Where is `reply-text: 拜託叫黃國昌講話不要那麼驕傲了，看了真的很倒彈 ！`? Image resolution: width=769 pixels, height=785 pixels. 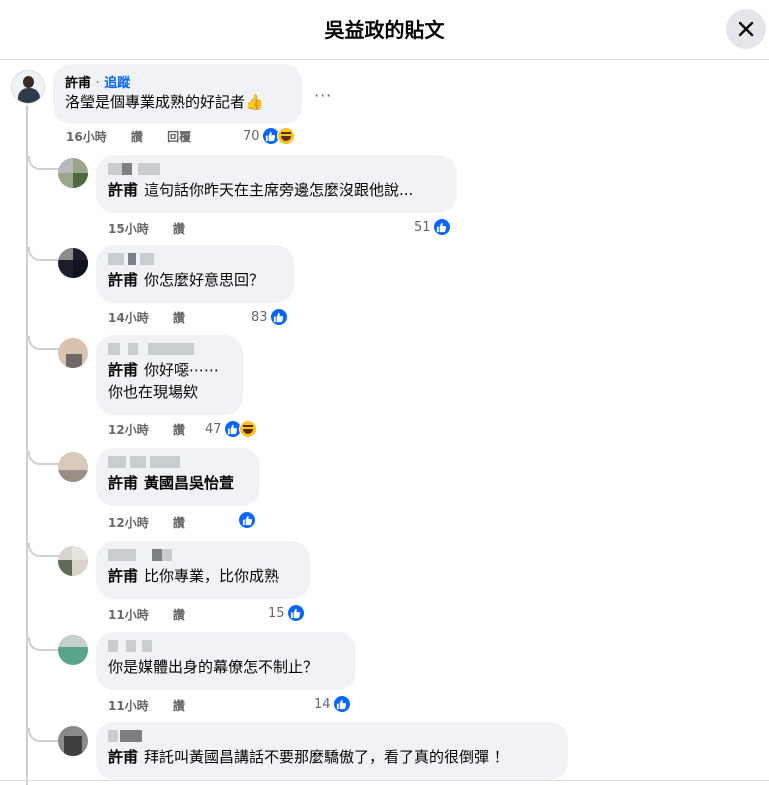
reply-text: 拜託叫黃國昌講話不要那麼驕傲了，看了真的很倒彈 ！ is located at coordinates (326, 757).